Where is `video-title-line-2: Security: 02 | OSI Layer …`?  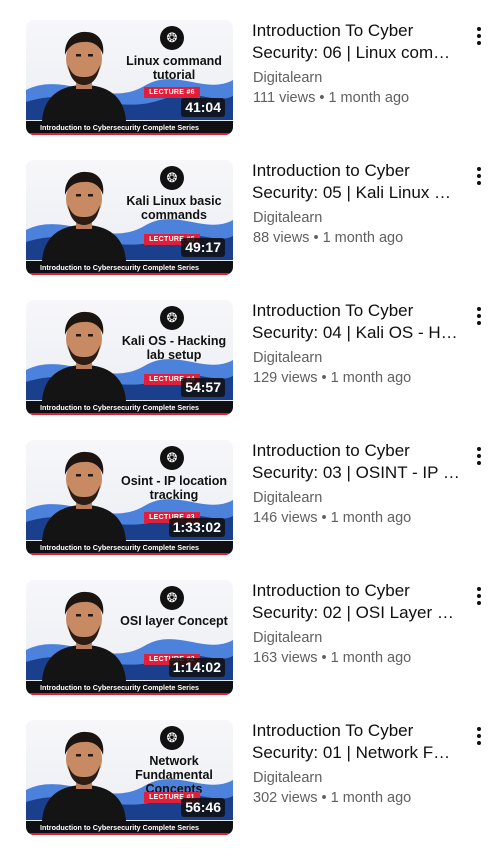
video-title-line-2: Security: 02 | OSI Layer … is located at coordinates (353, 612).